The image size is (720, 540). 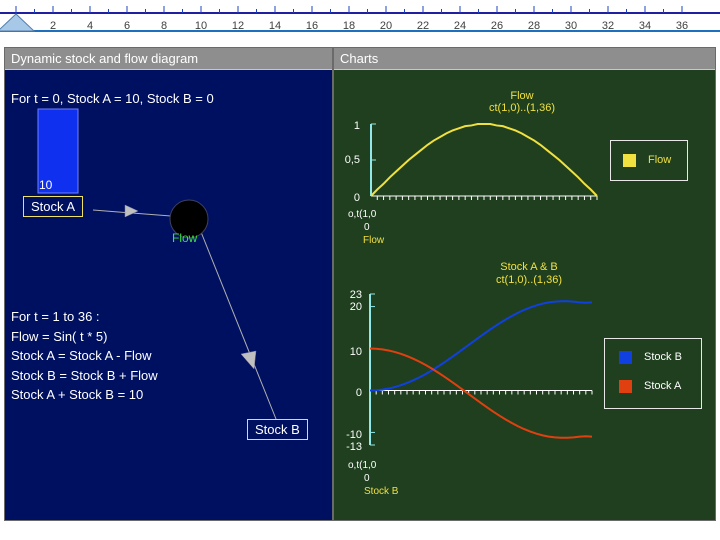 What do you see at coordinates (497, 26) in the screenshot?
I see `timeline-label: 26` at bounding box center [497, 26].